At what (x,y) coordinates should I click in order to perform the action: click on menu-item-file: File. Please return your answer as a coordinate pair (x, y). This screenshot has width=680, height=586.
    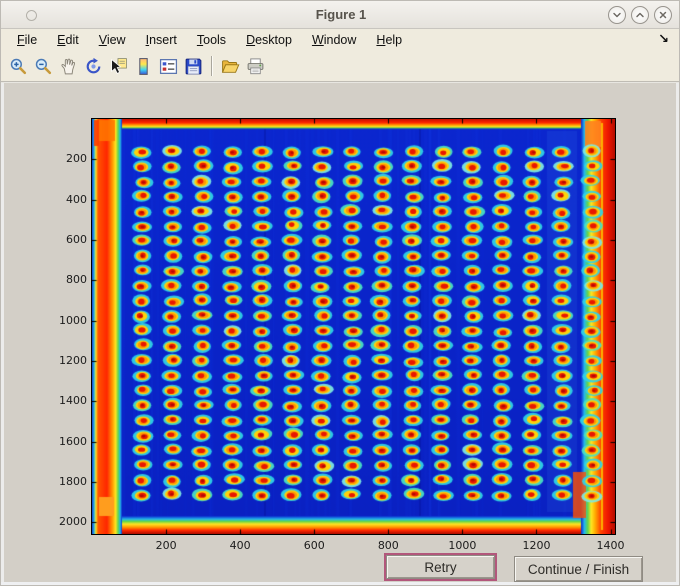
    Looking at the image, I should click on (27, 40).